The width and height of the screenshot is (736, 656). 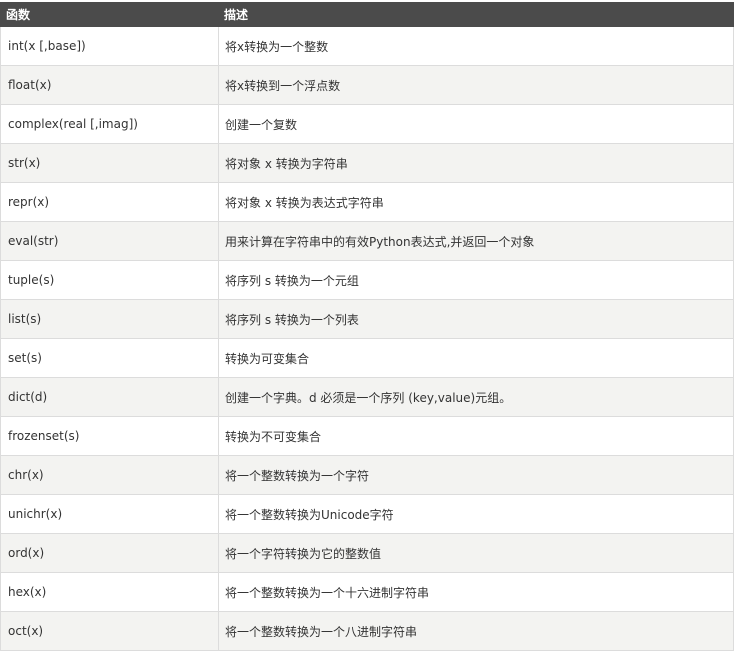 What do you see at coordinates (109, 163) in the screenshot?
I see `function-cell: str(x)` at bounding box center [109, 163].